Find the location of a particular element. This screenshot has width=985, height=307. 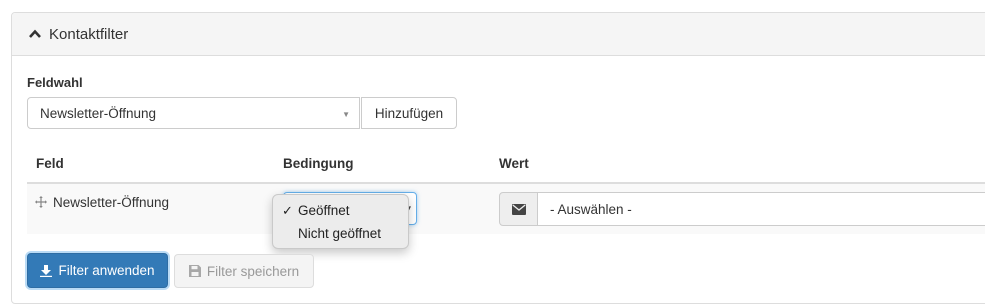

apply-filter-label: Filter anwenden is located at coordinates (106, 270).